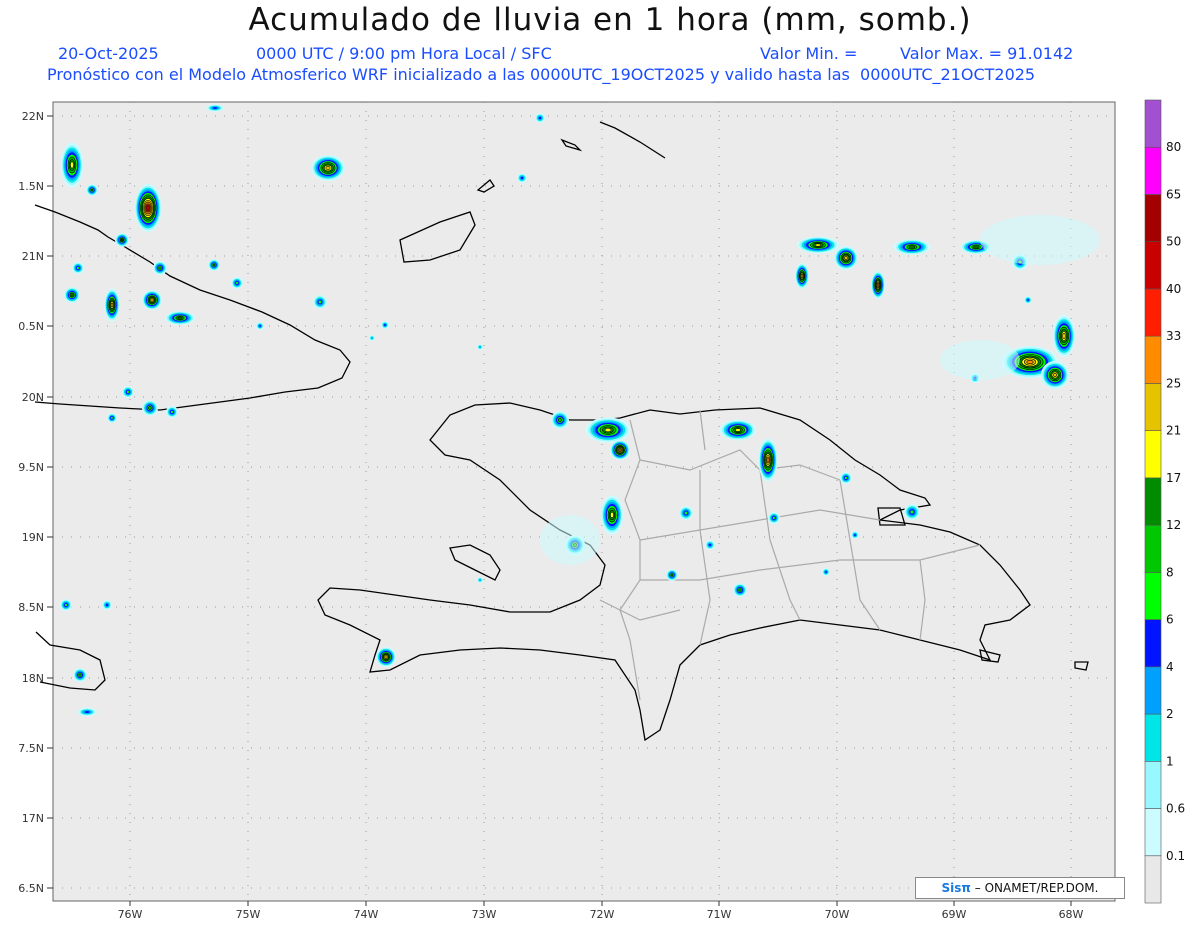 Image resolution: width=1200 pixels, height=927 pixels. What do you see at coordinates (1173, 289) in the screenshot?
I see `colorbar-label: 40` at bounding box center [1173, 289].